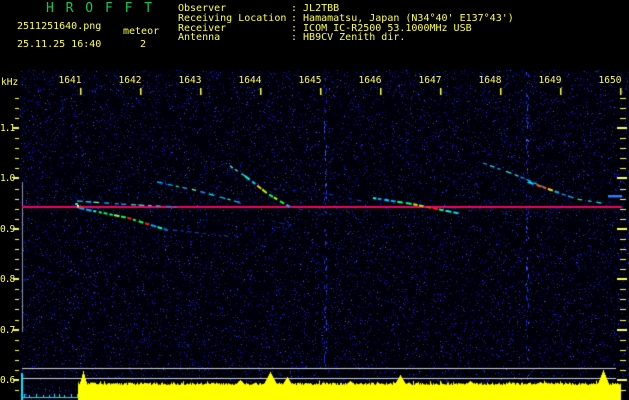 This screenshot has height=400, width=629. What do you see at coordinates (190, 80) in the screenshot?
I see `time-tick-label: 1643` at bounding box center [190, 80].